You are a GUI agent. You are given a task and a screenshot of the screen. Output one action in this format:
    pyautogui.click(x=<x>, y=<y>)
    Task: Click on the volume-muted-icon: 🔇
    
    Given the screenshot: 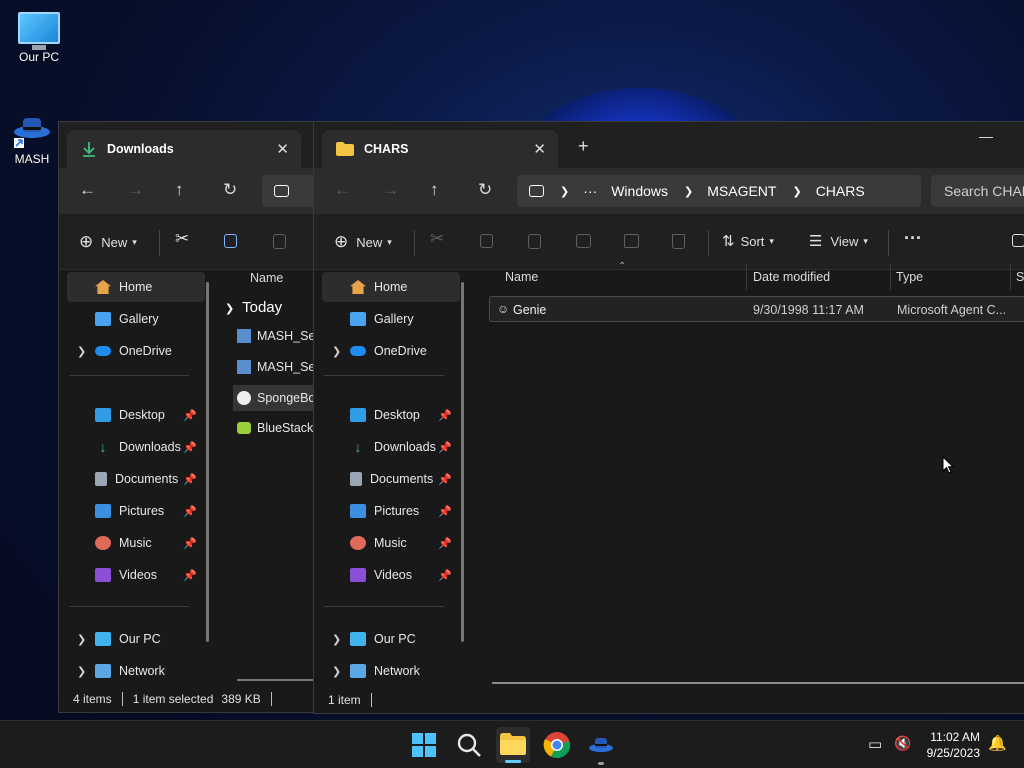 What is the action you would take?
    pyautogui.click(x=902, y=743)
    